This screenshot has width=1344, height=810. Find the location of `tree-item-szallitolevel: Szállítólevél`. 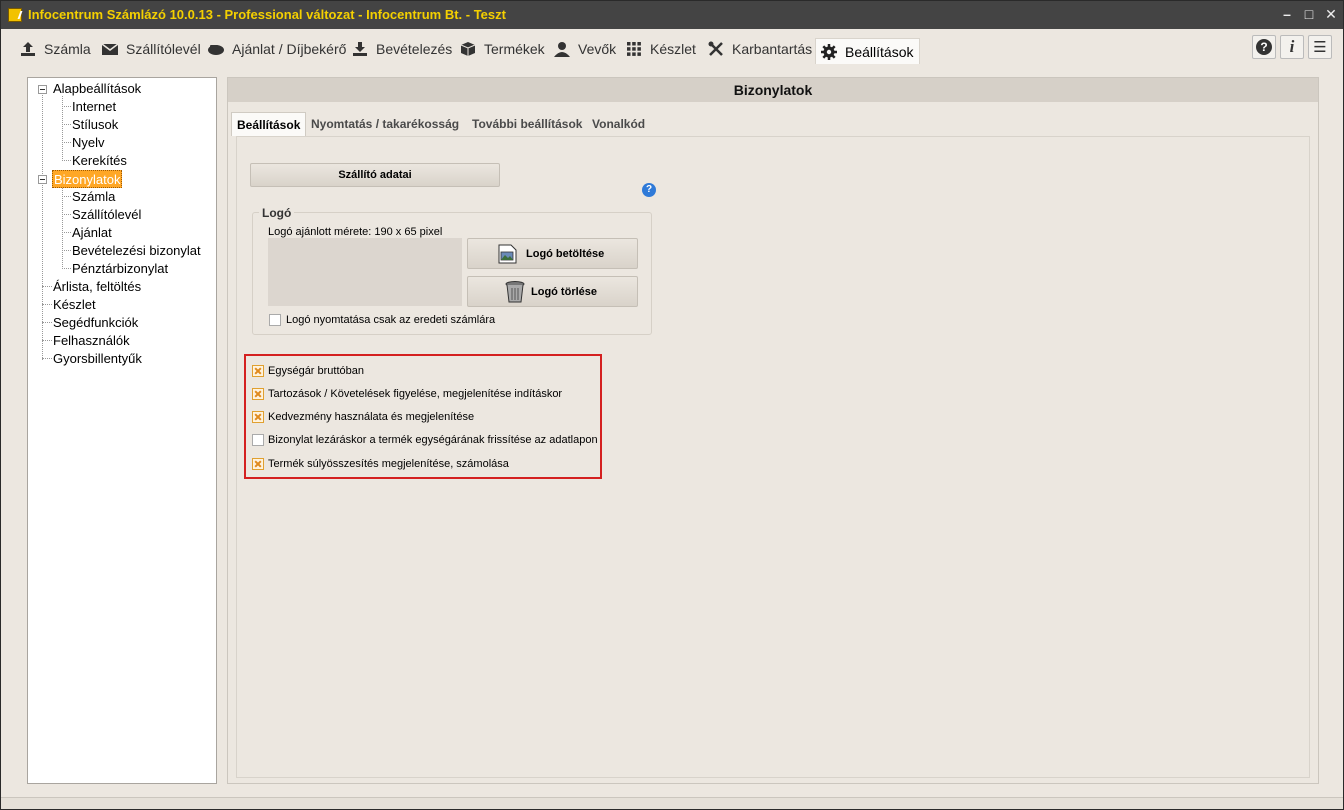

tree-item-szallitolevel: Szállítólevél is located at coordinates (106, 215).